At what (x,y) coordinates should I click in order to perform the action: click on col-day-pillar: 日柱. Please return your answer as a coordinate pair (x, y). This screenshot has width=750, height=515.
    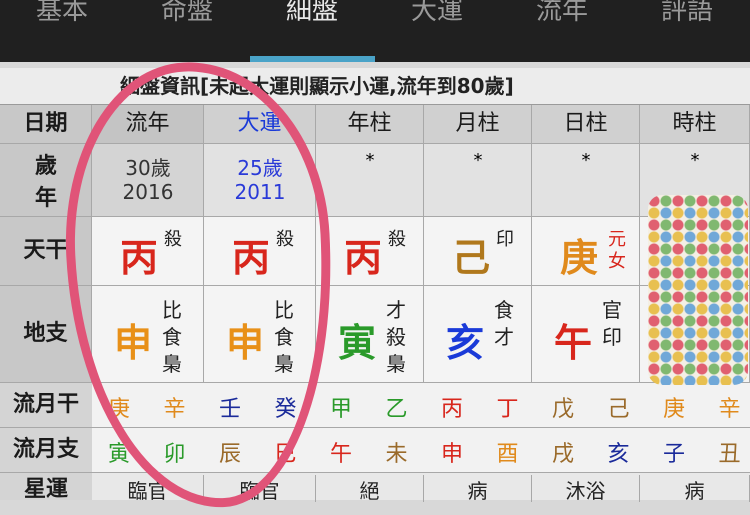
    Looking at the image, I should click on (586, 124).